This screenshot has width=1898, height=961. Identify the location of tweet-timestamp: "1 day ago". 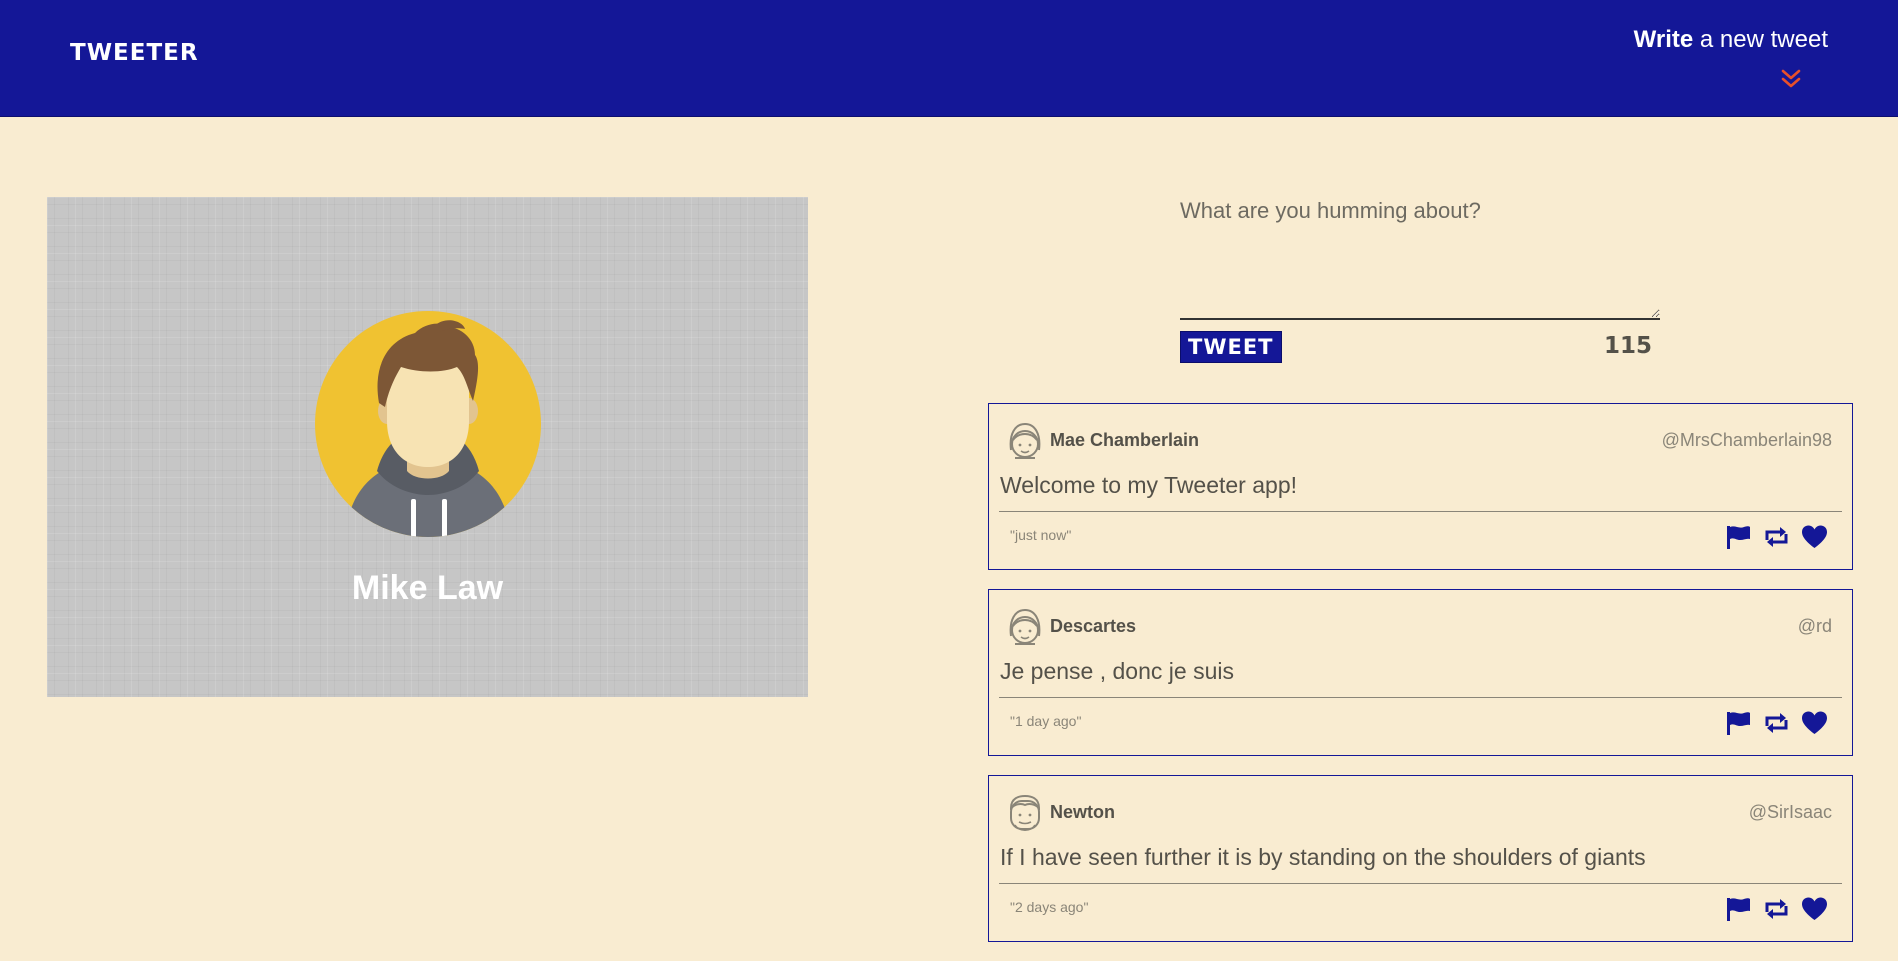
(1046, 721).